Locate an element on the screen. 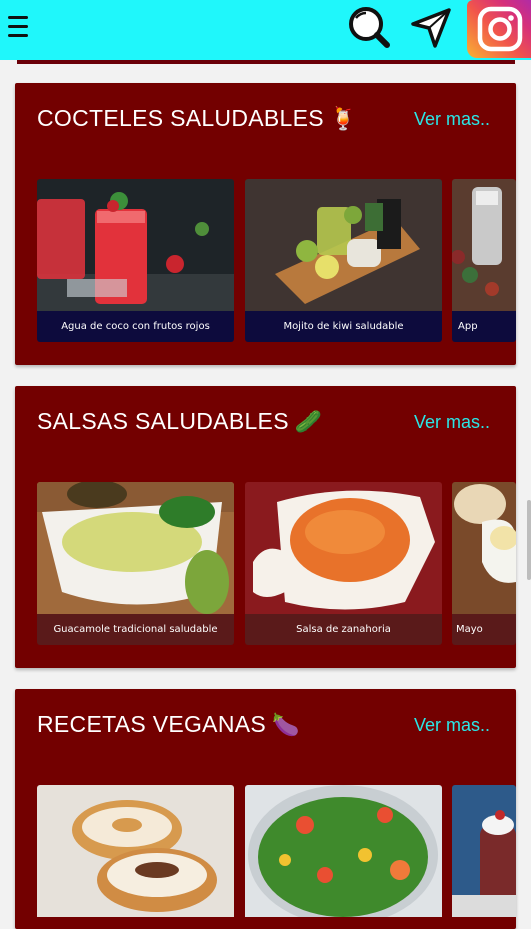 The image size is (531, 929). navigation-arrow-icon is located at coordinates (431, 28).